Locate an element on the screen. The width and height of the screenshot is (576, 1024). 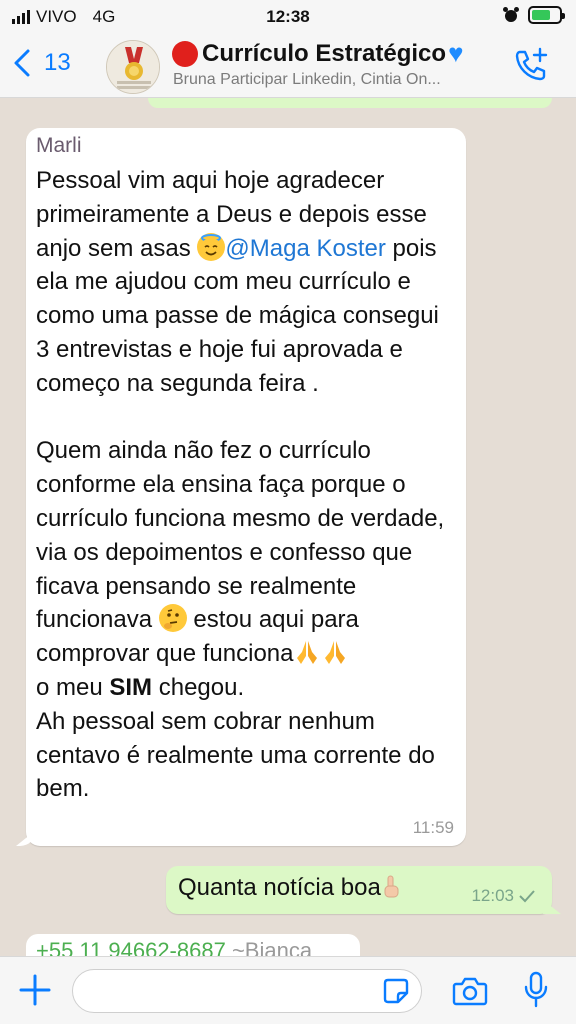
outgoing-timestamp: 12:03 is located at coordinates (503, 896).